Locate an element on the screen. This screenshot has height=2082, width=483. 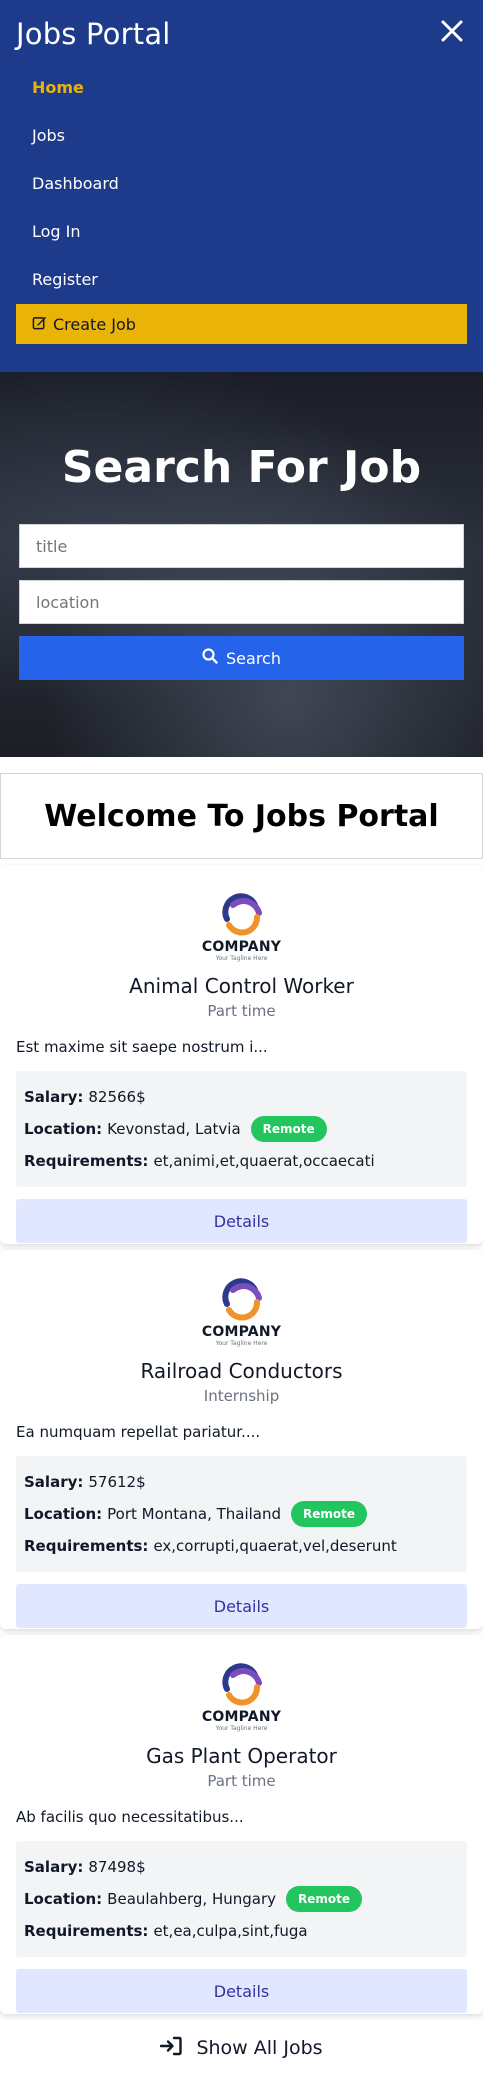
salary-row: Salary: 57612$ is located at coordinates (241, 1482).